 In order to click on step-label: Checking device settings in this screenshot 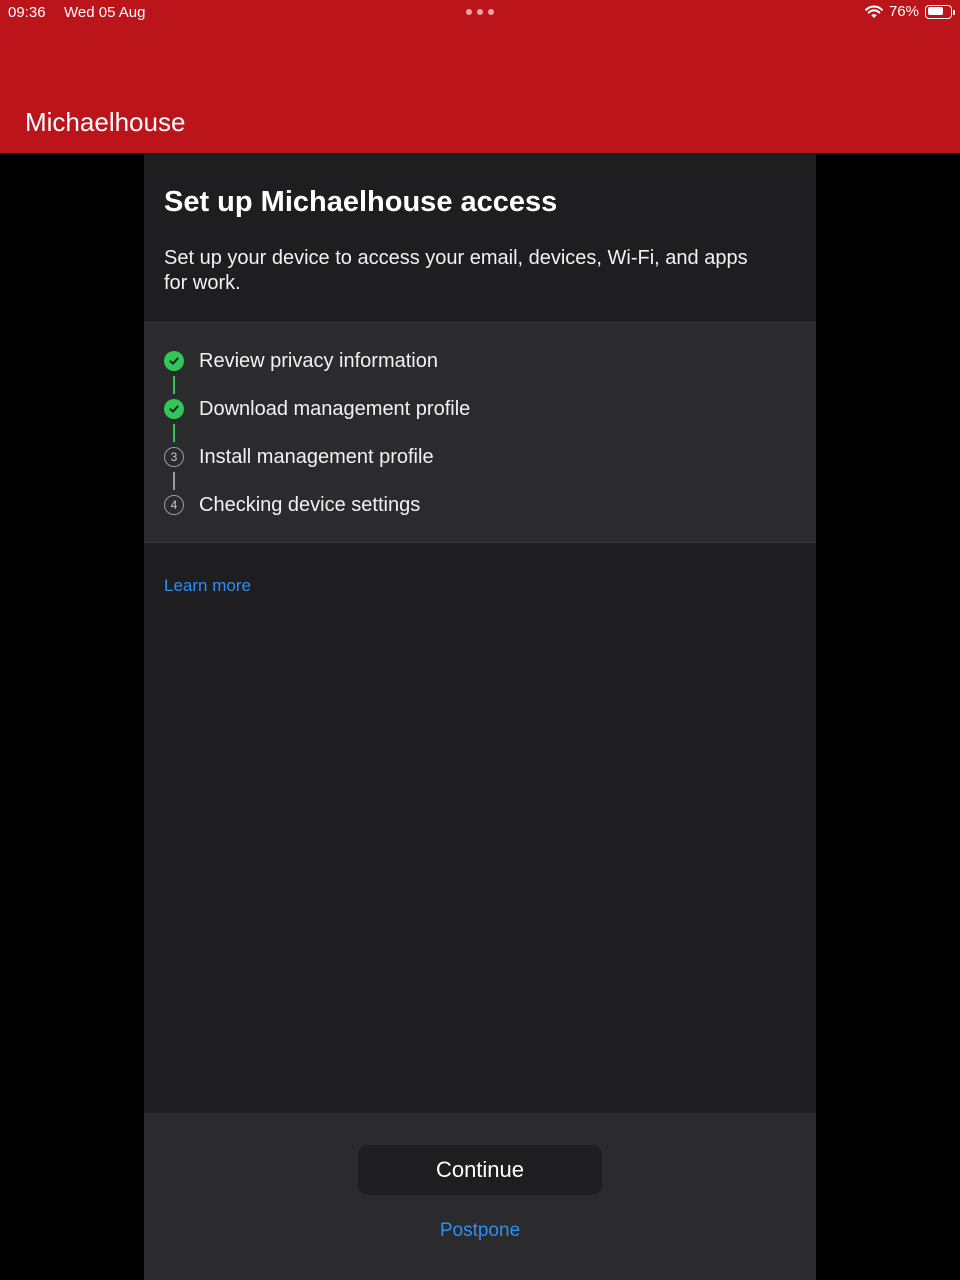, I will do `click(310, 504)`.